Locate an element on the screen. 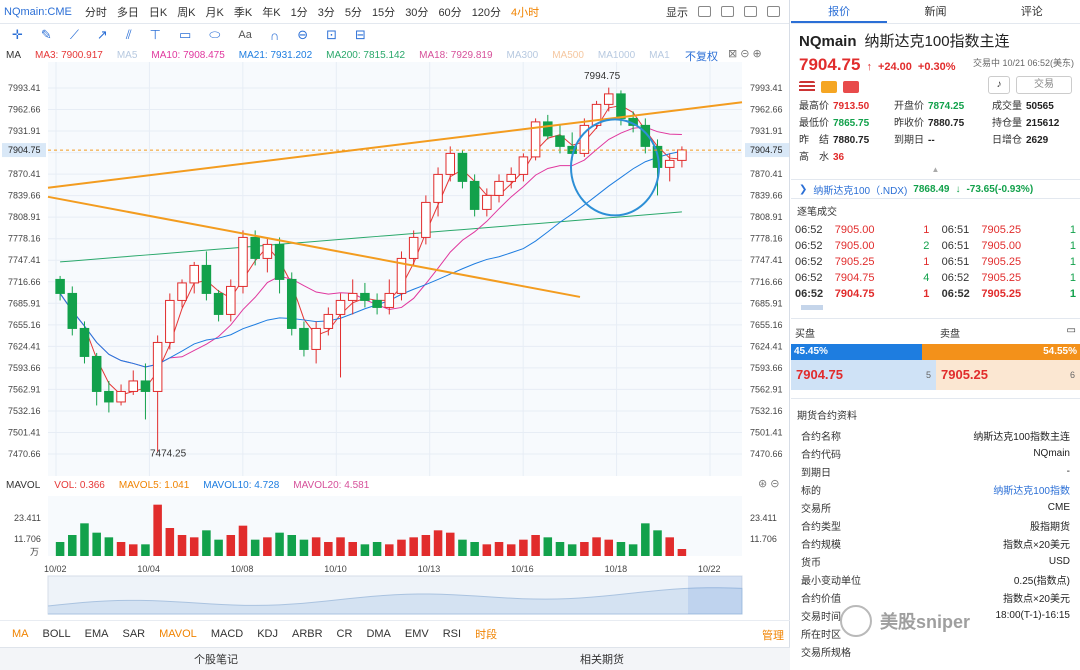 This screenshot has height=670, width=1080. fib-icon: ⊤ is located at coordinates (155, 35).